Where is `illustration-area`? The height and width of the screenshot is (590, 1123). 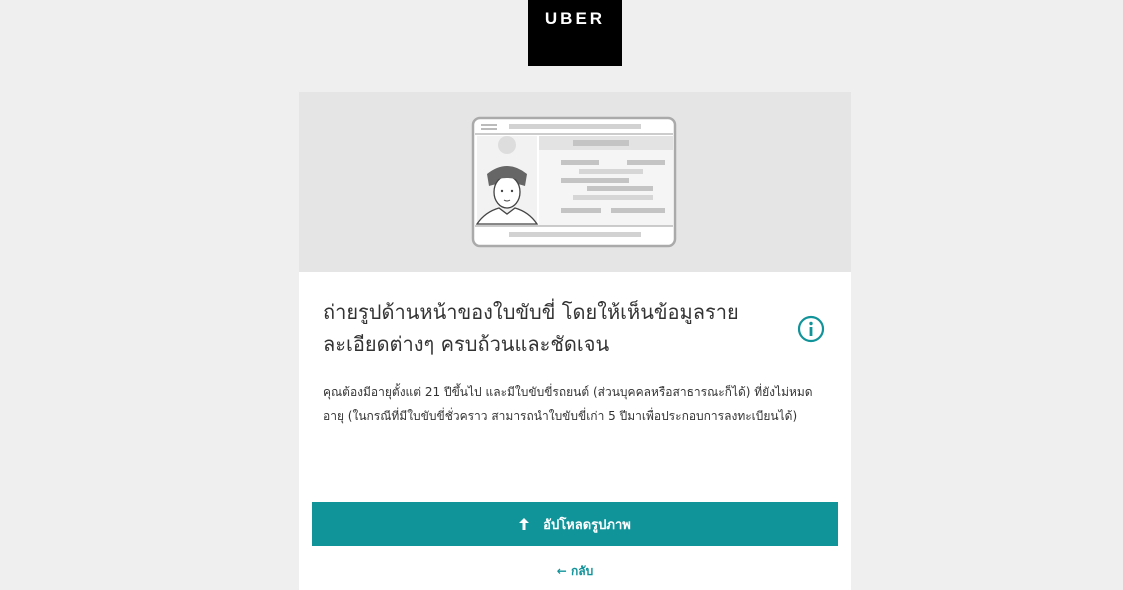 illustration-area is located at coordinates (575, 182).